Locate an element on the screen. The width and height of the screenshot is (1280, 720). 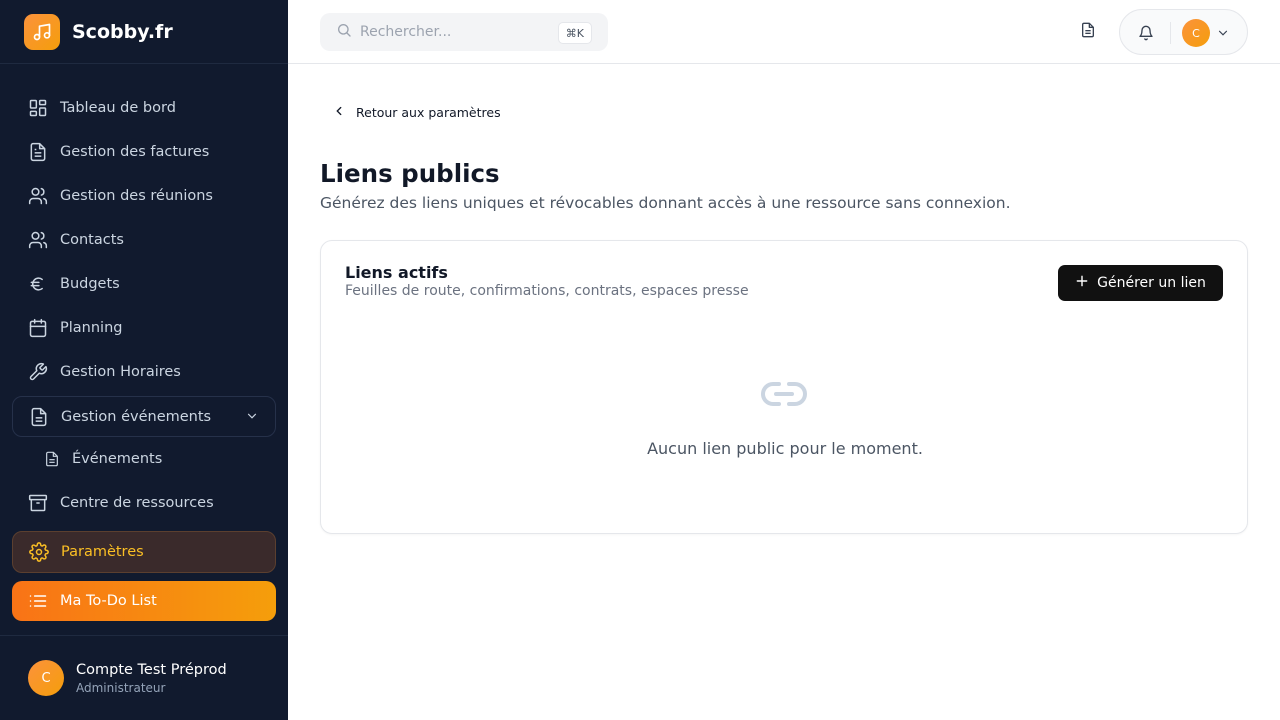
search-box: ⌘K is located at coordinates (464, 32).